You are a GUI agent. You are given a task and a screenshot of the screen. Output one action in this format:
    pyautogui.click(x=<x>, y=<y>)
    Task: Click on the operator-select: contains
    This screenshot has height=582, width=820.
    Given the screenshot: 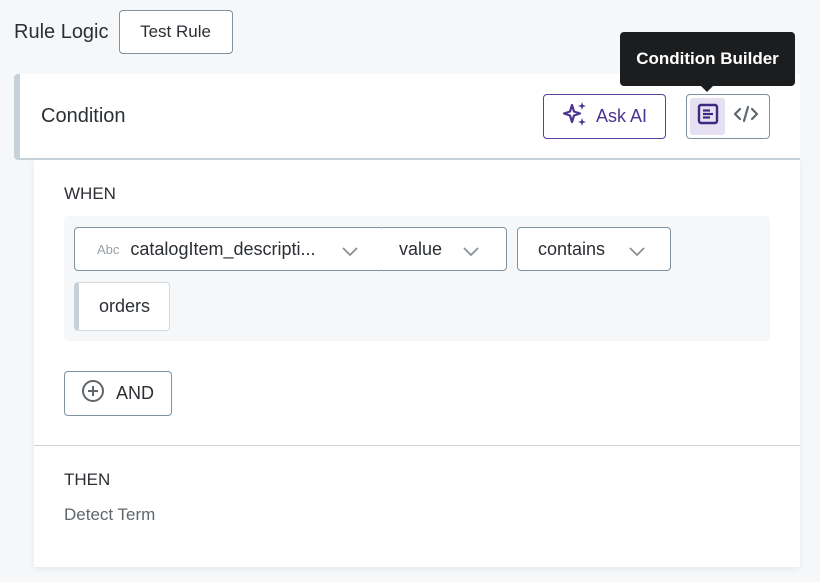 What is the action you would take?
    pyautogui.click(x=594, y=249)
    